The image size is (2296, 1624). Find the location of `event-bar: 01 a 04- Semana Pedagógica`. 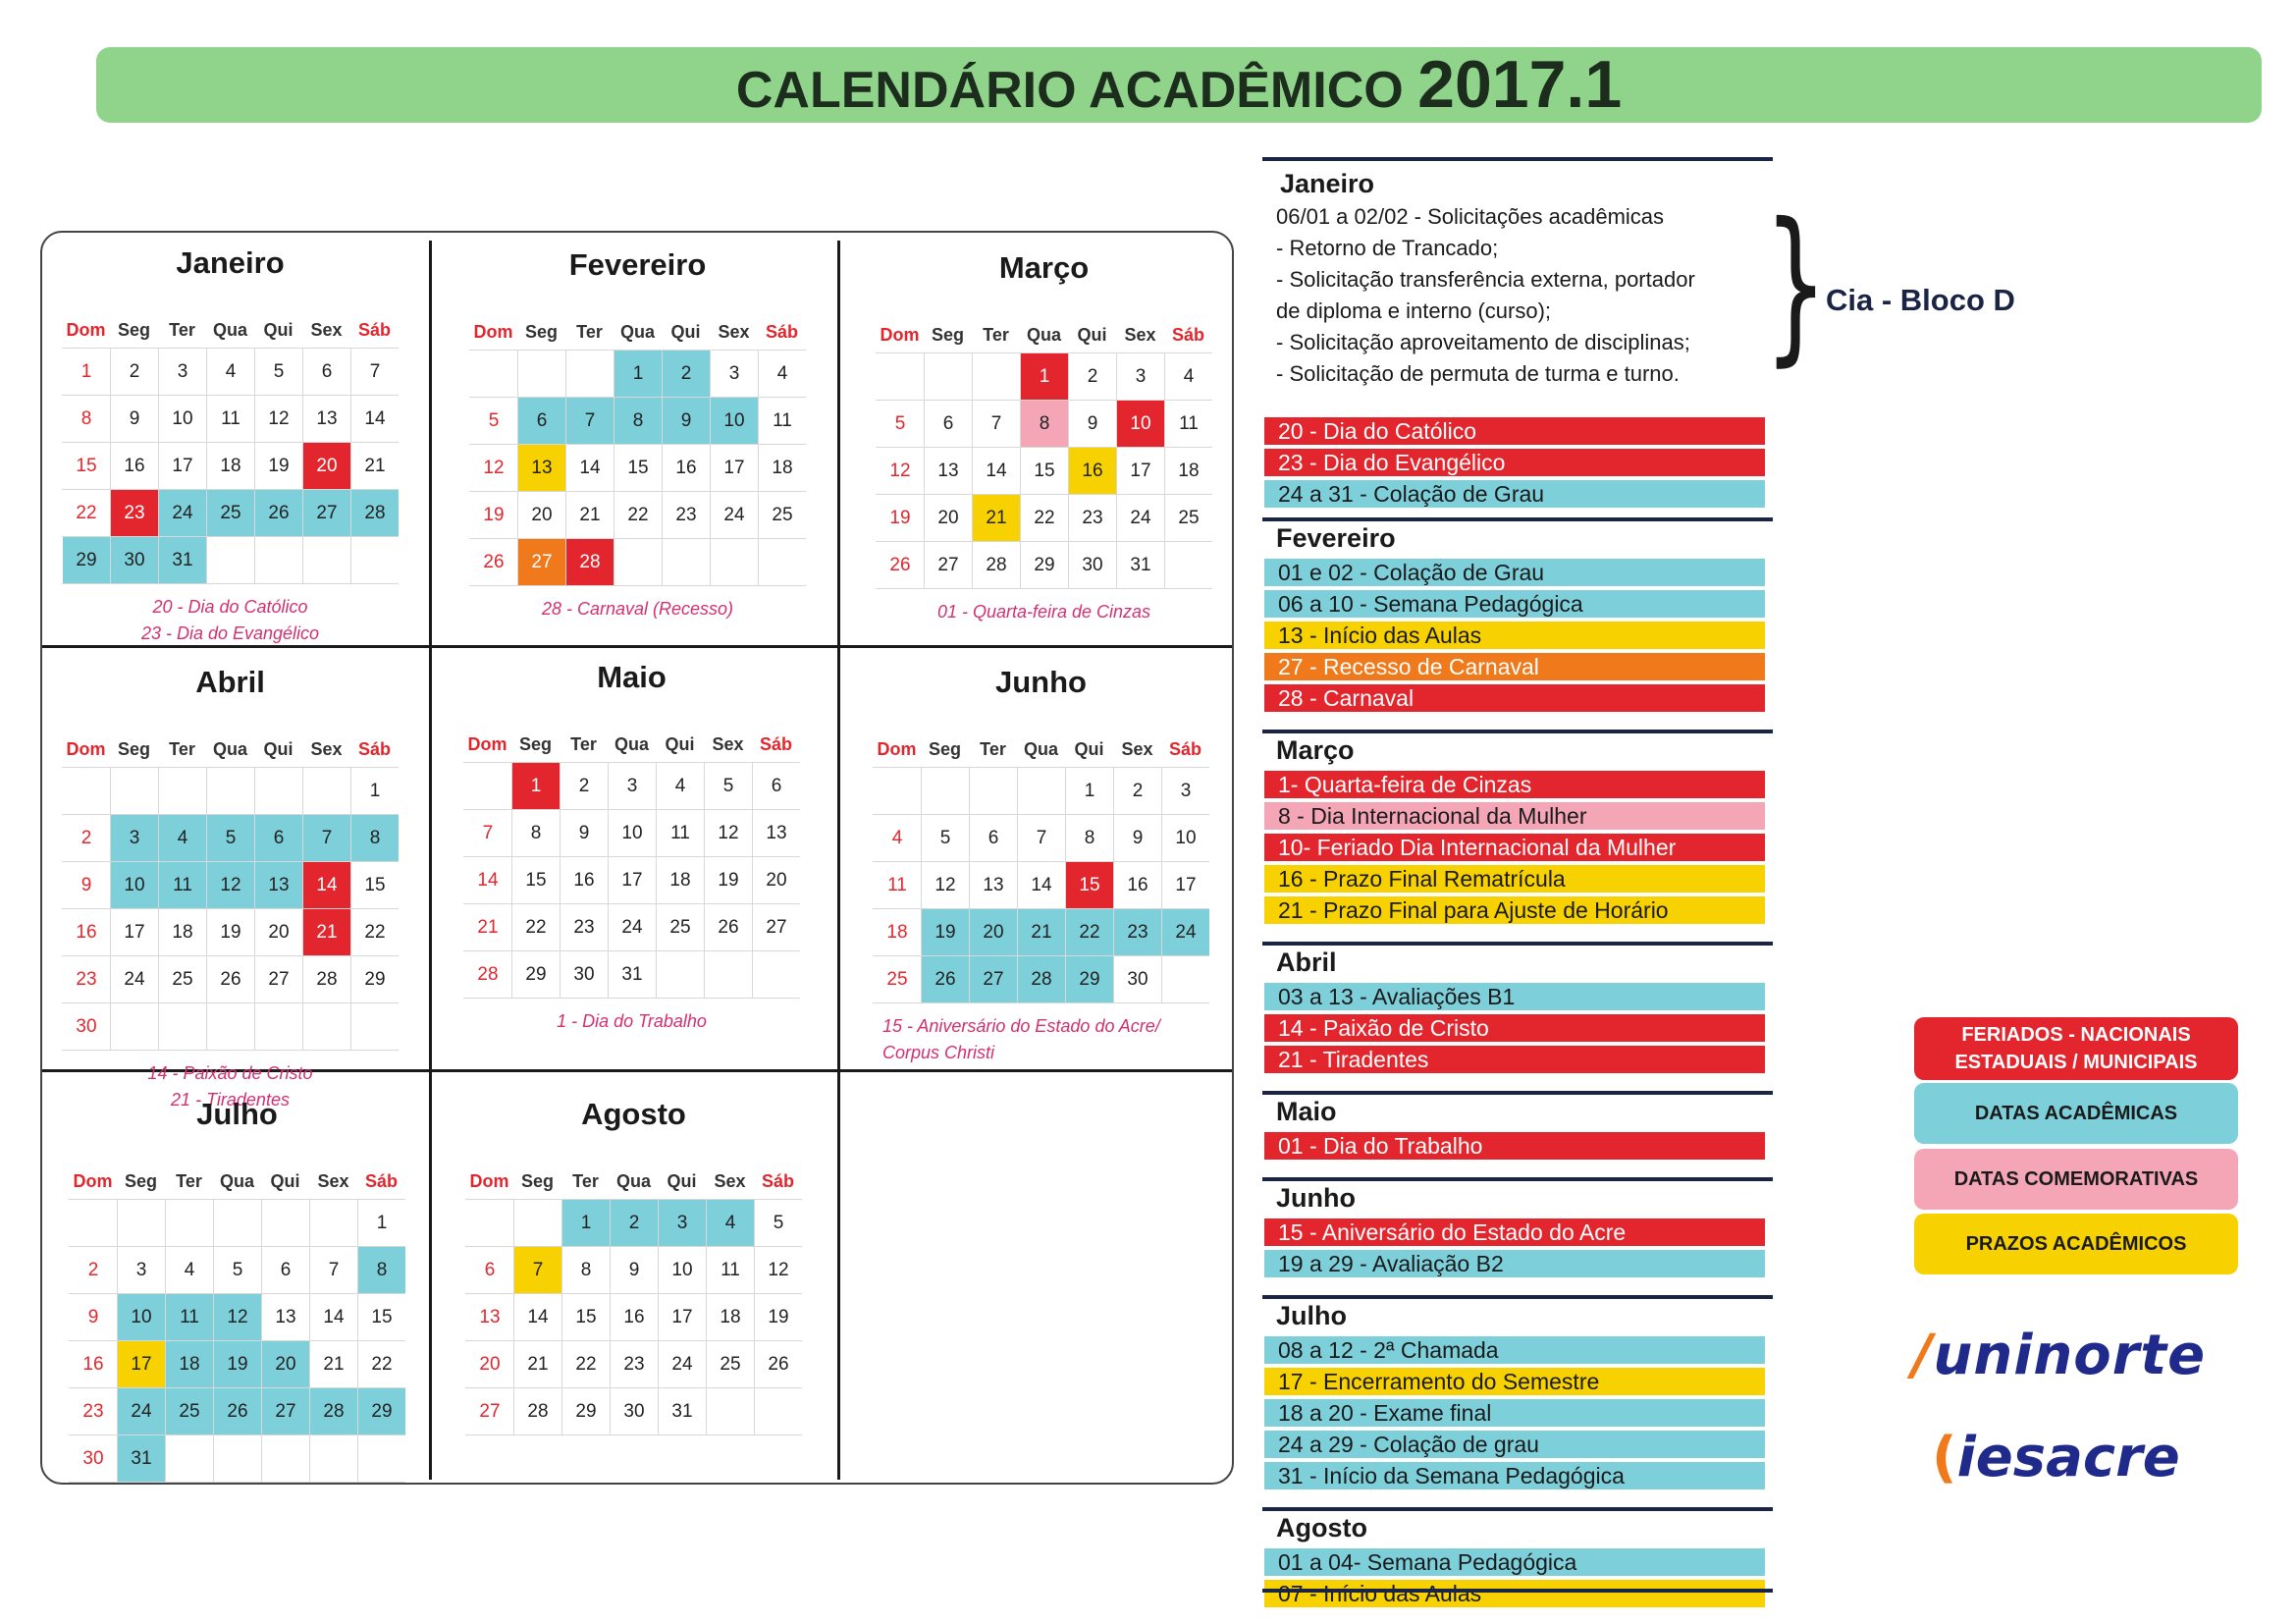

event-bar: 01 a 04- Semana Pedagógica is located at coordinates (1514, 1562).